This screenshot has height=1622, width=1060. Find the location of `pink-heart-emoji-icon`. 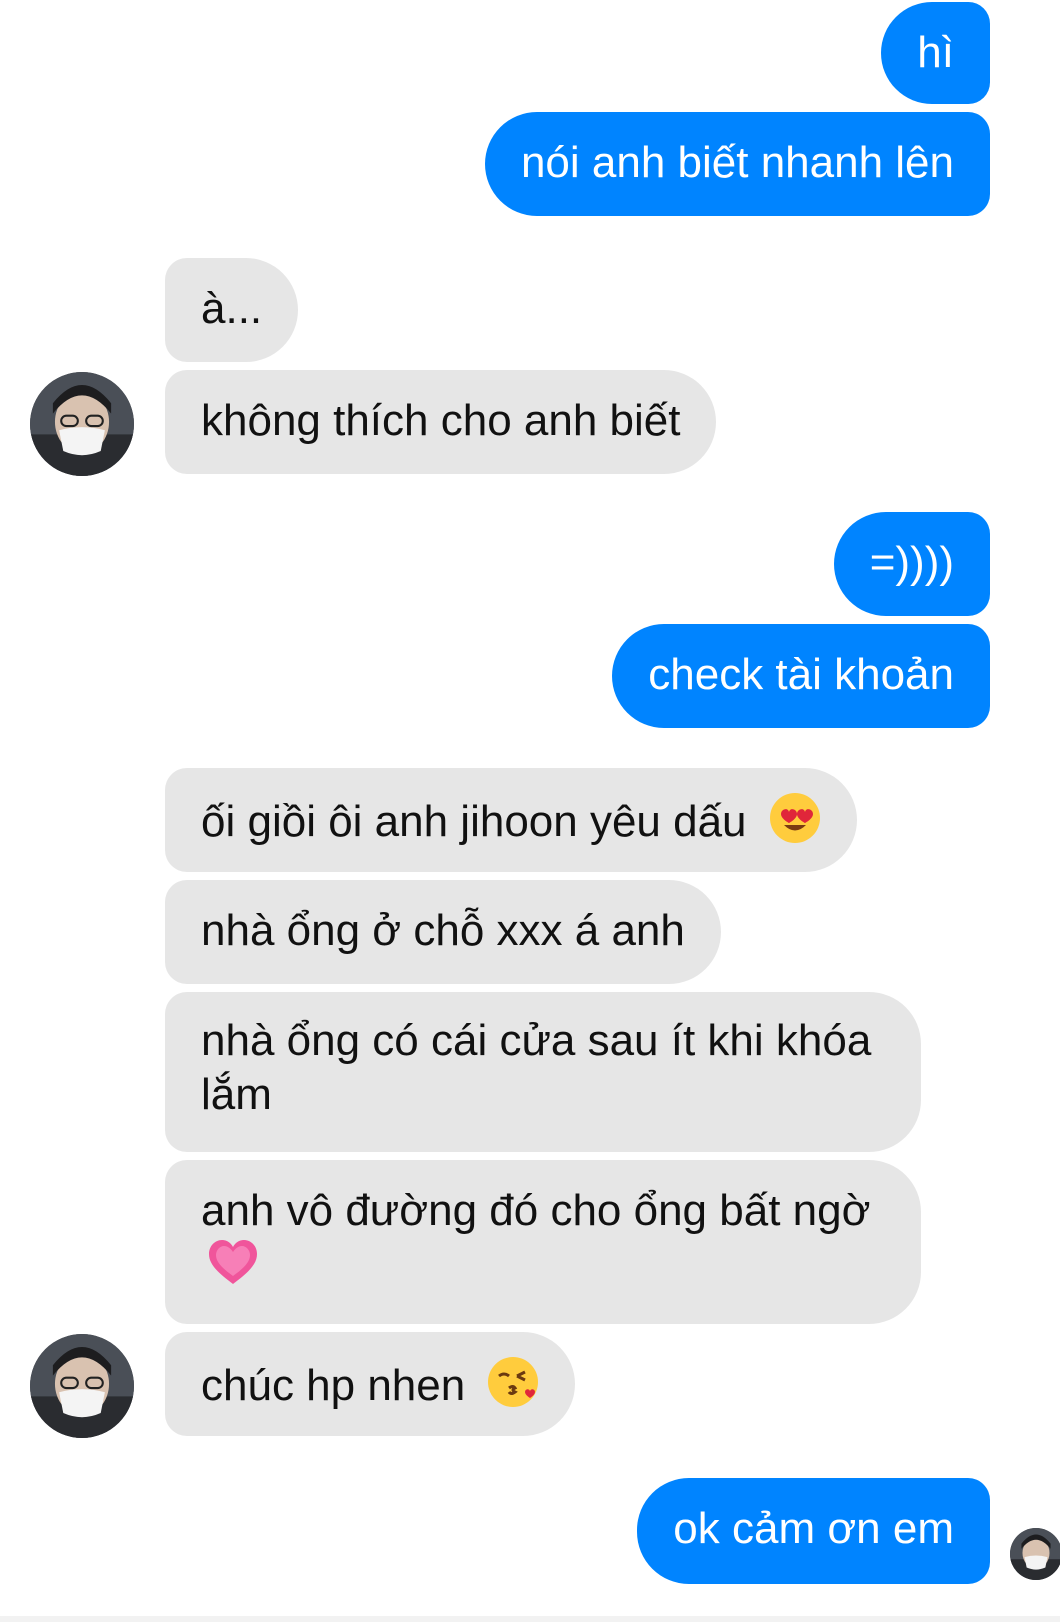

pink-heart-emoji-icon is located at coordinates (233, 1269).